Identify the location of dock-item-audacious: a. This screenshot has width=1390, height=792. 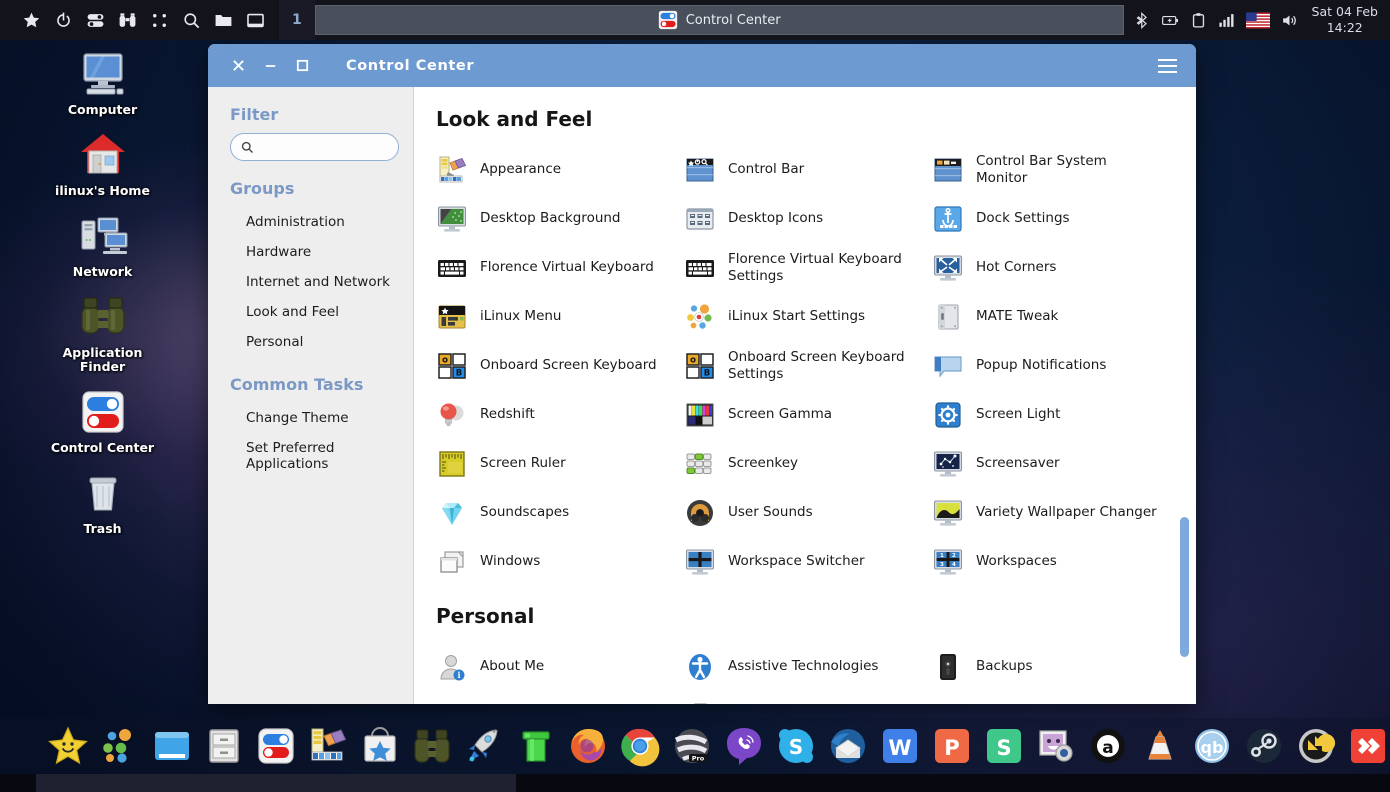
(1108, 746).